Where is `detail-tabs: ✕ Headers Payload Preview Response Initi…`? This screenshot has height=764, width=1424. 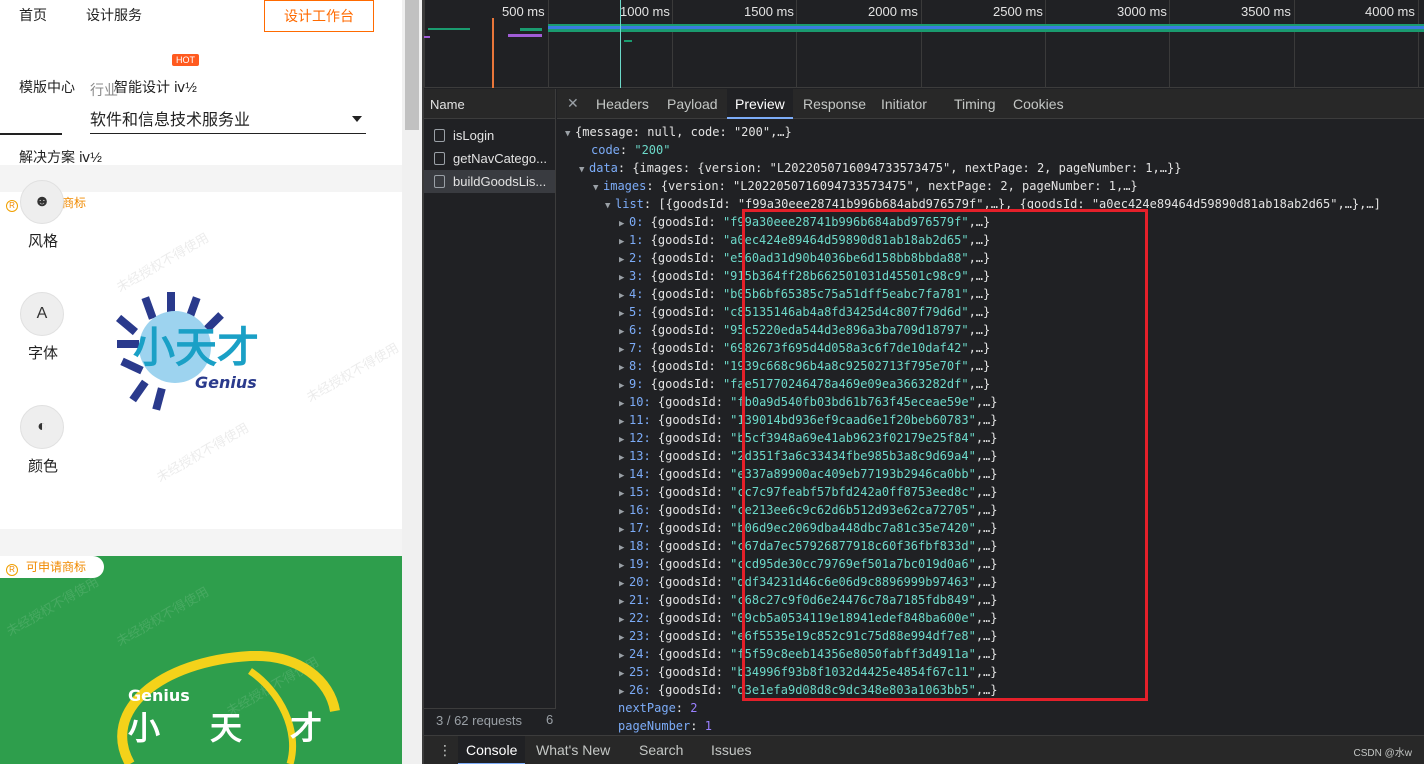
detail-tabs: ✕ Headers Payload Preview Response Initi… is located at coordinates (990, 104).